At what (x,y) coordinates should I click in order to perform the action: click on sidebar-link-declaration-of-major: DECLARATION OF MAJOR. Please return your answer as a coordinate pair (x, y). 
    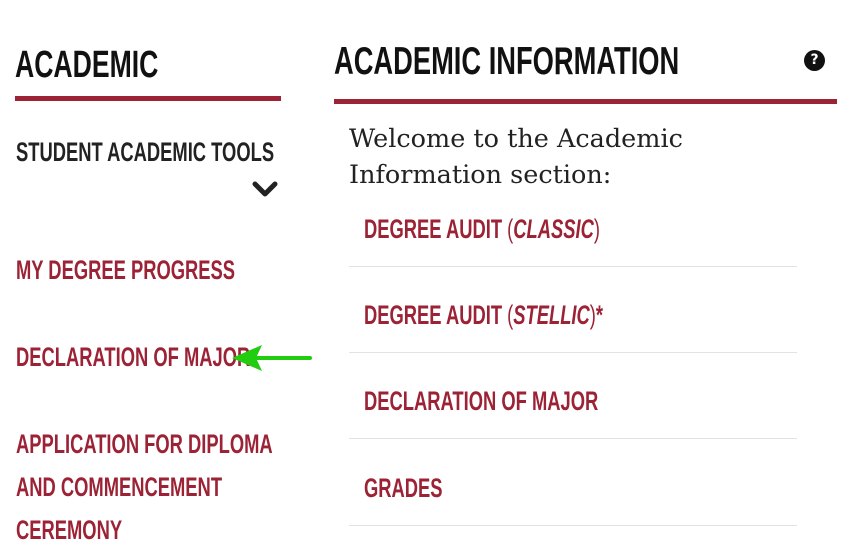
    Looking at the image, I should click on (133, 357).